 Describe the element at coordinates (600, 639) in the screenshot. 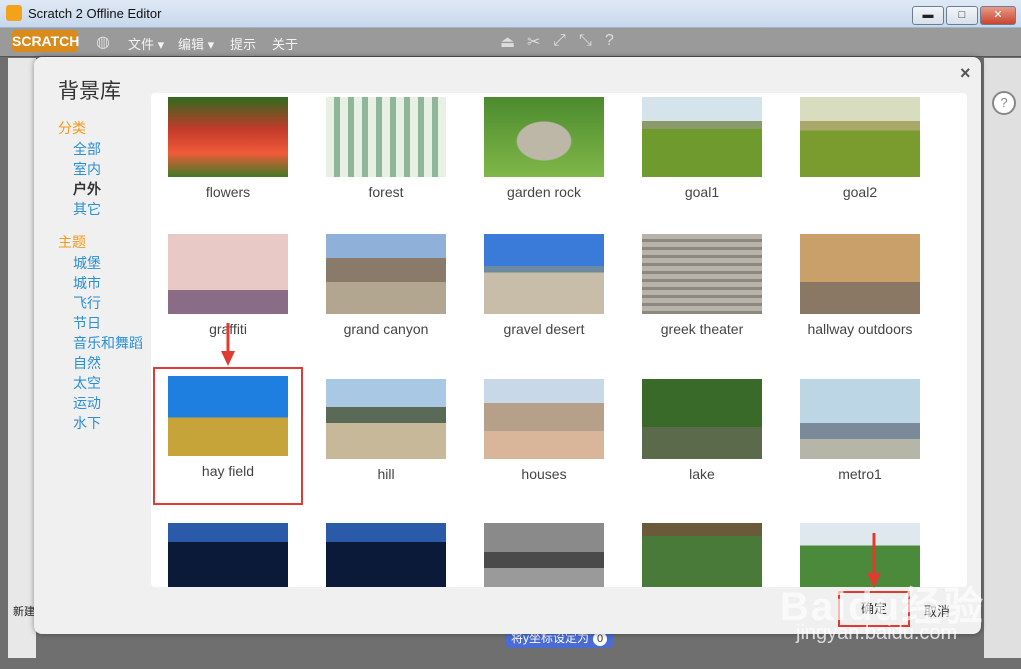

I see `set-y-block-value: 0` at that location.